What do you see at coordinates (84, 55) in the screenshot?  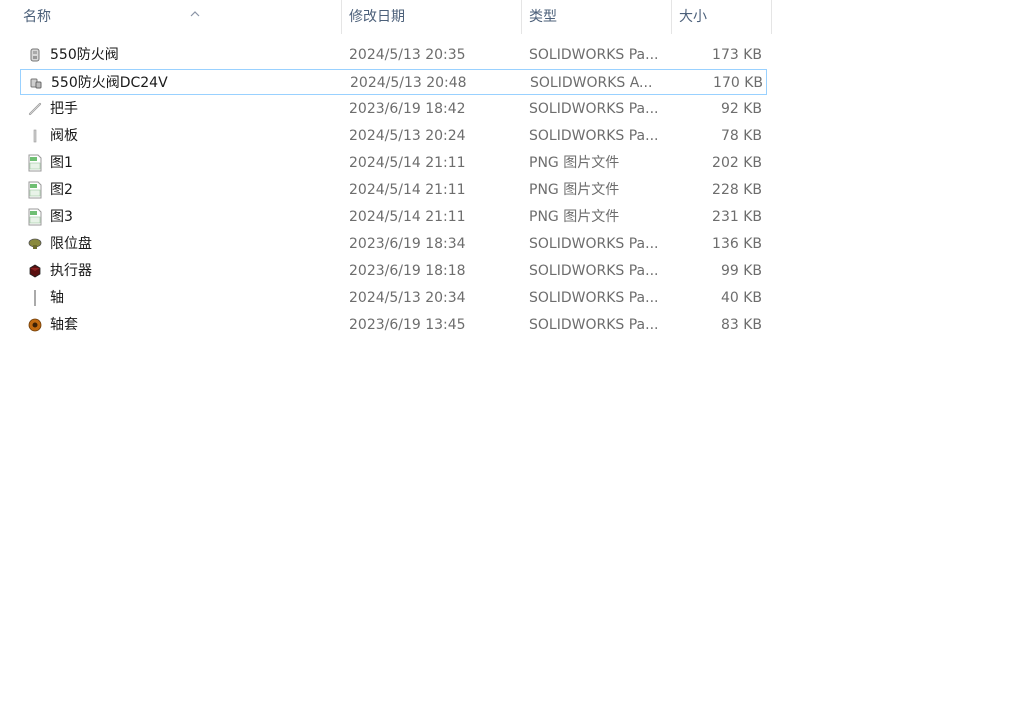 I see `file-name: 550防火阀` at bounding box center [84, 55].